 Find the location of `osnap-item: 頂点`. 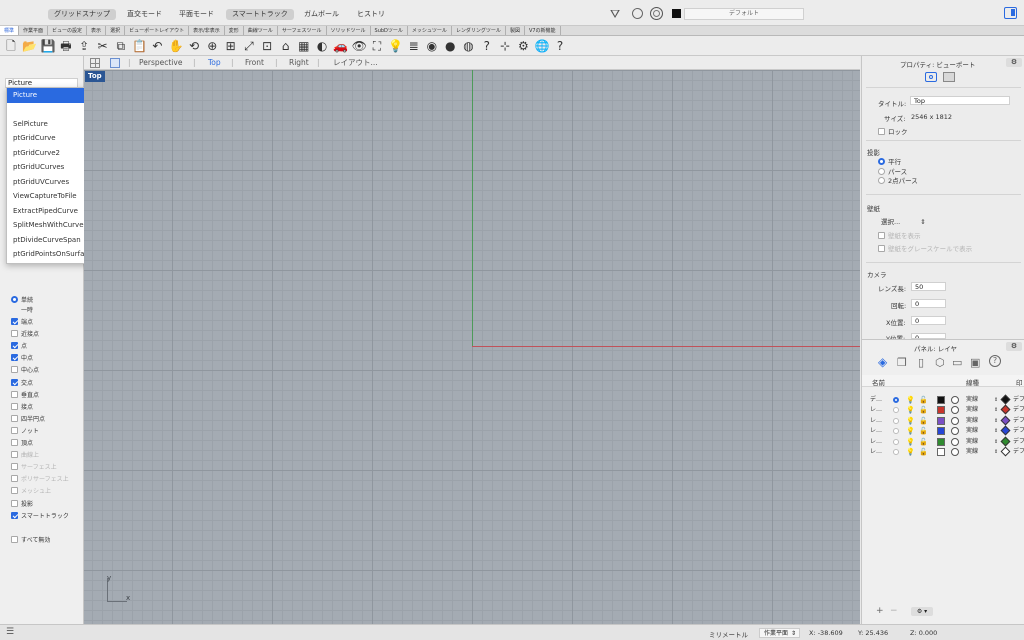

osnap-item: 頂点 is located at coordinates (22, 444).